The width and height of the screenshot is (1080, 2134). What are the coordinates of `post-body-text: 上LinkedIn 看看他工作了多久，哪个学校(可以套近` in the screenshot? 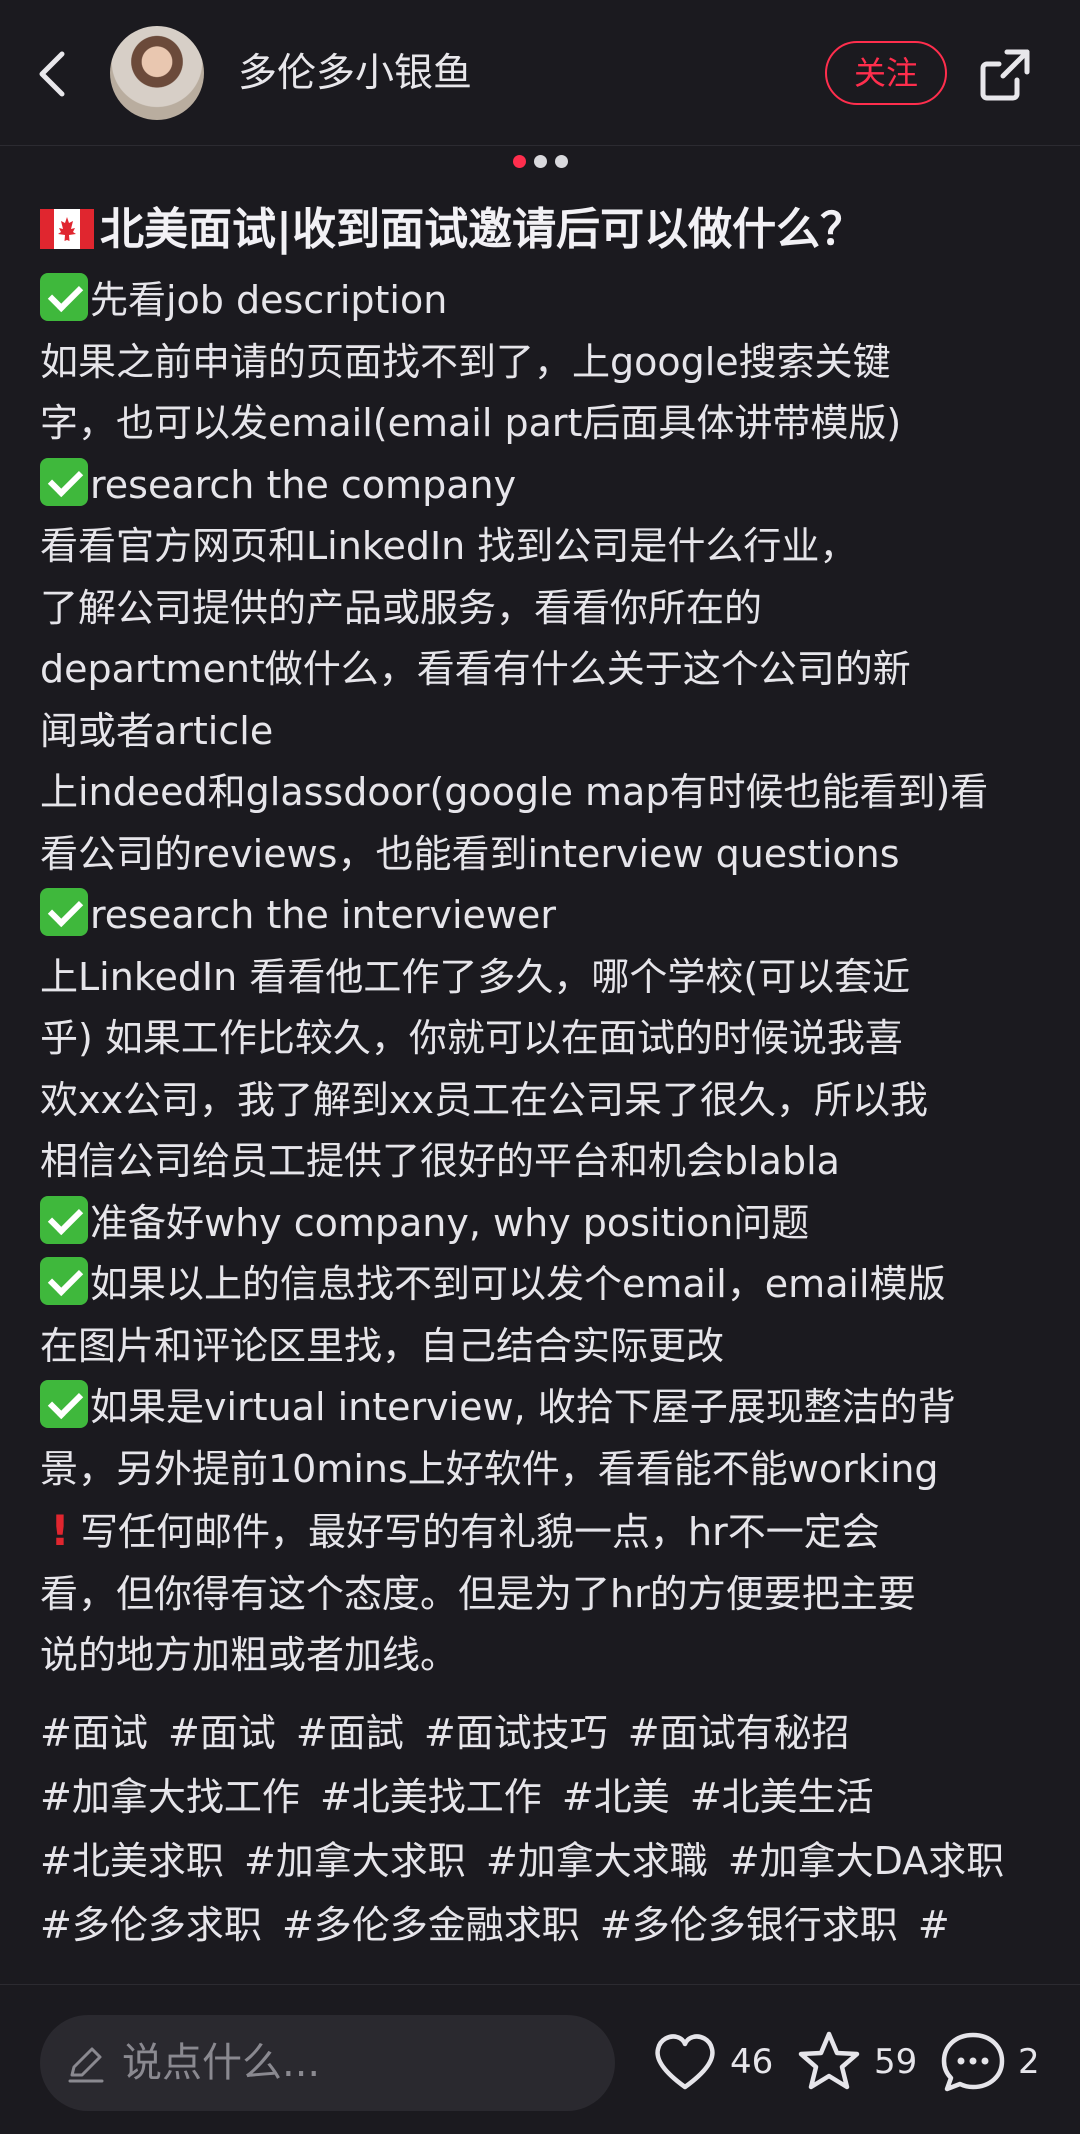 It's located at (475, 976).